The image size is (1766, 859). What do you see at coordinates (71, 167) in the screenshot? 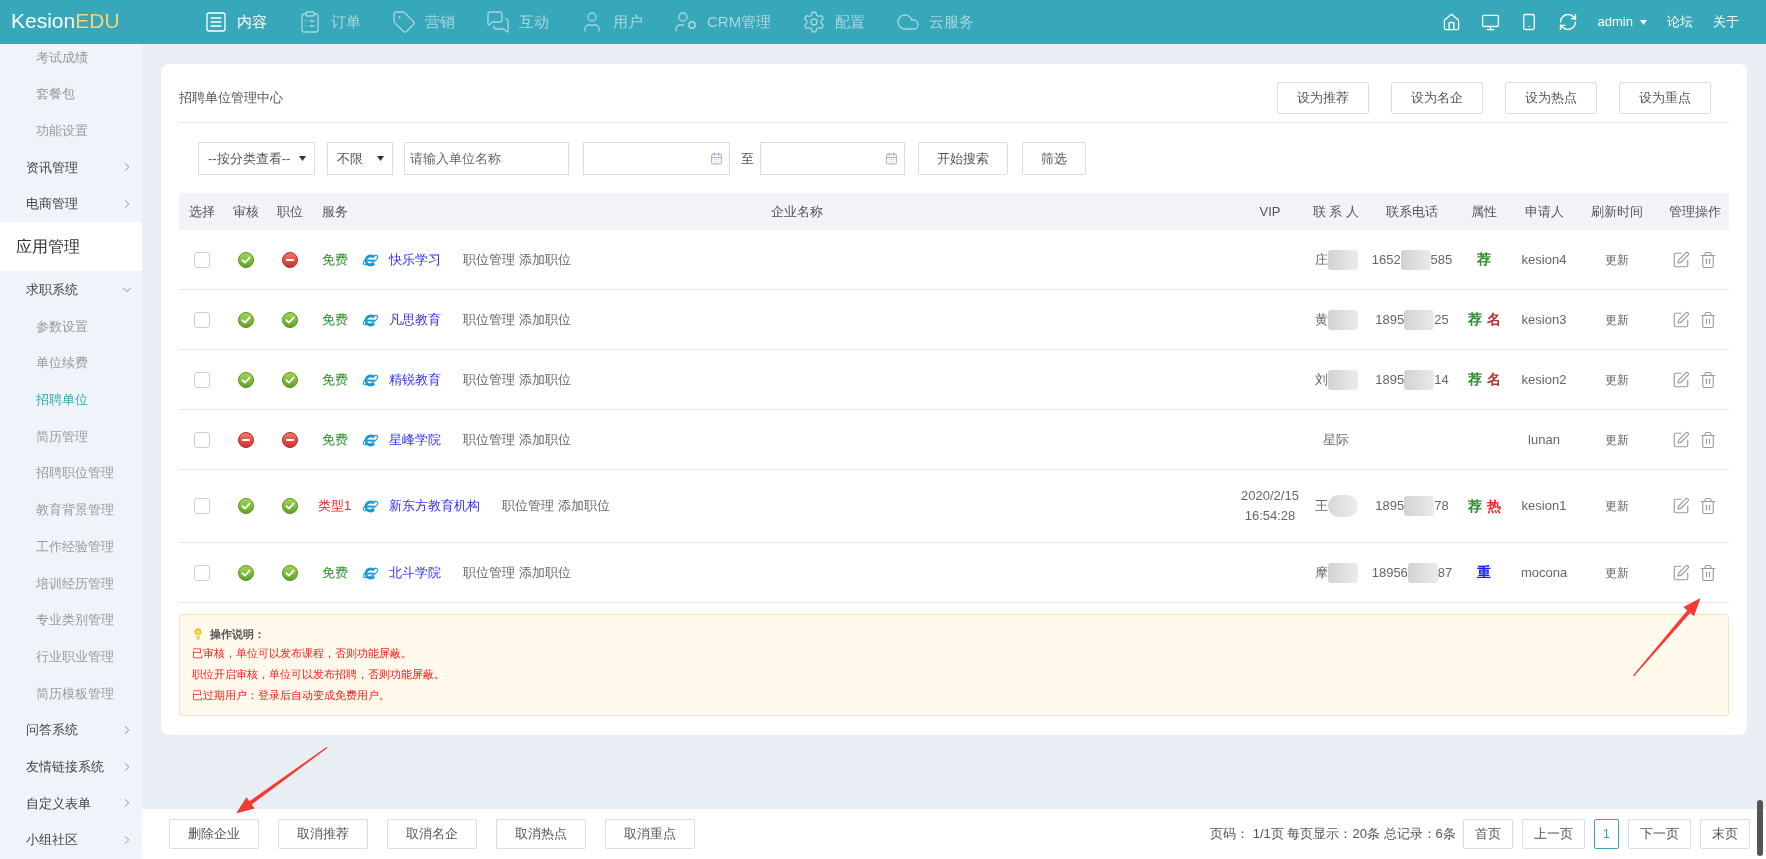
I see `sidebar-group: 资讯管理` at bounding box center [71, 167].